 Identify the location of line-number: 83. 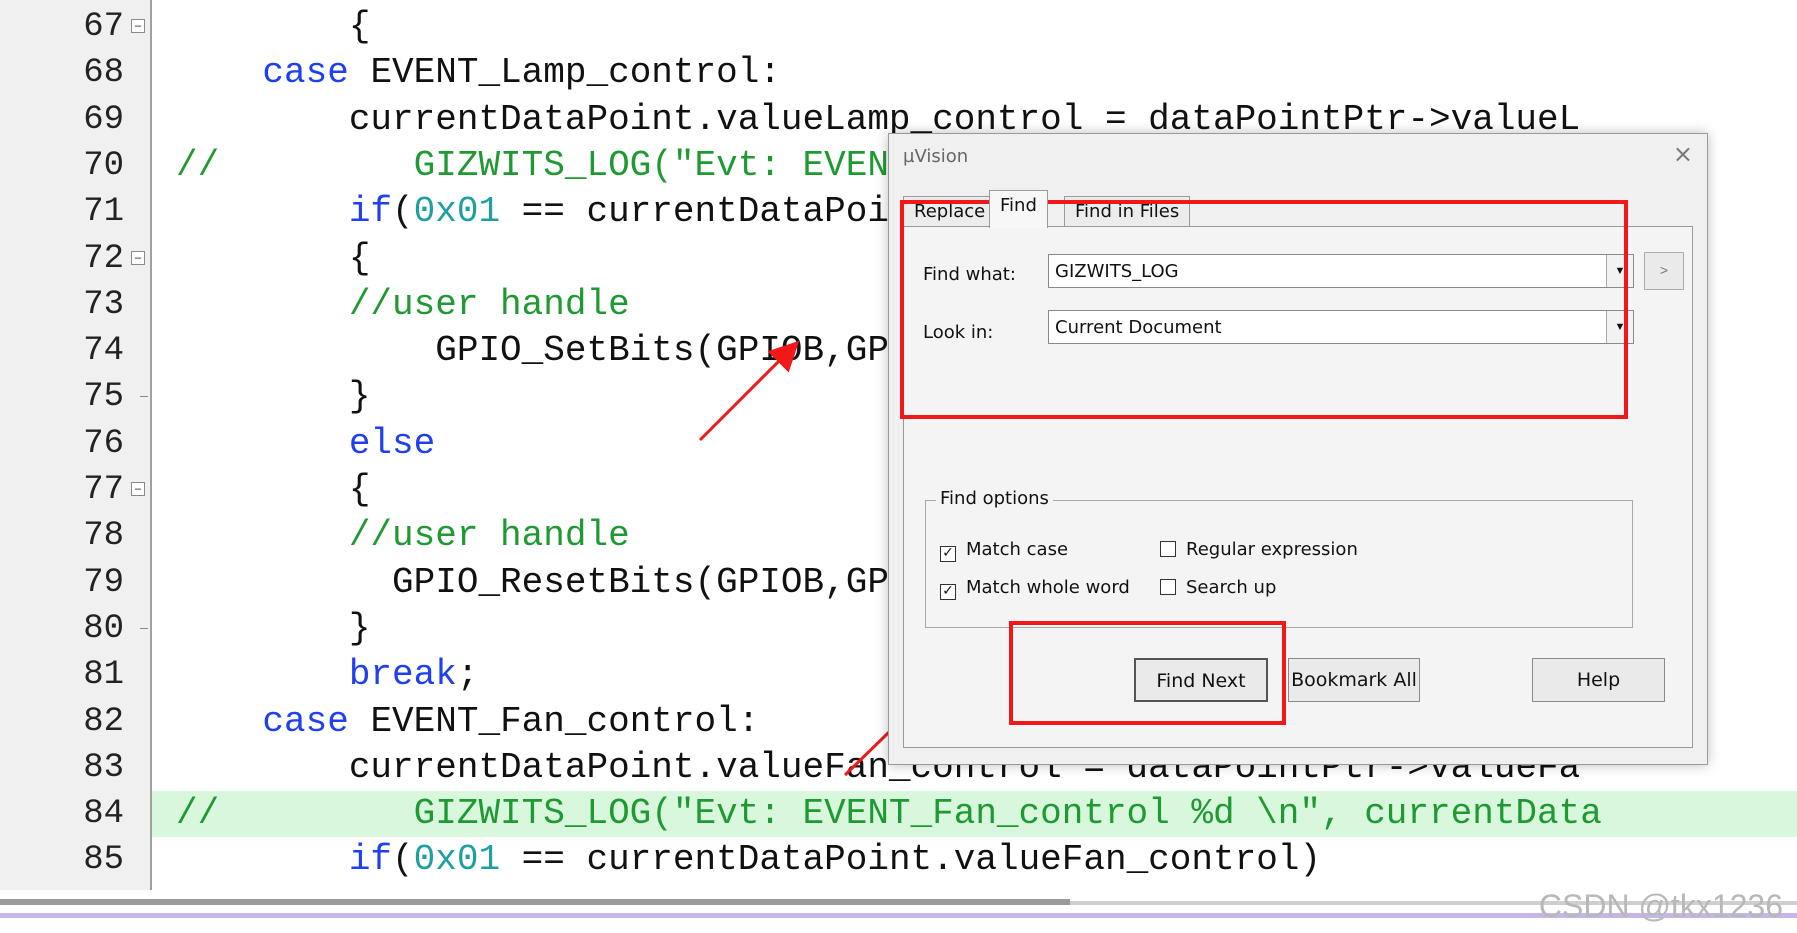
(103, 767).